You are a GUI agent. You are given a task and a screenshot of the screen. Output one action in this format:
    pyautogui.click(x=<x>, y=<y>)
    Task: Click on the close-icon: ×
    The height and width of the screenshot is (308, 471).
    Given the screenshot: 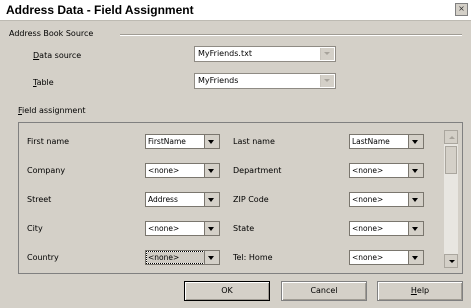 What is the action you would take?
    pyautogui.click(x=461, y=9)
    